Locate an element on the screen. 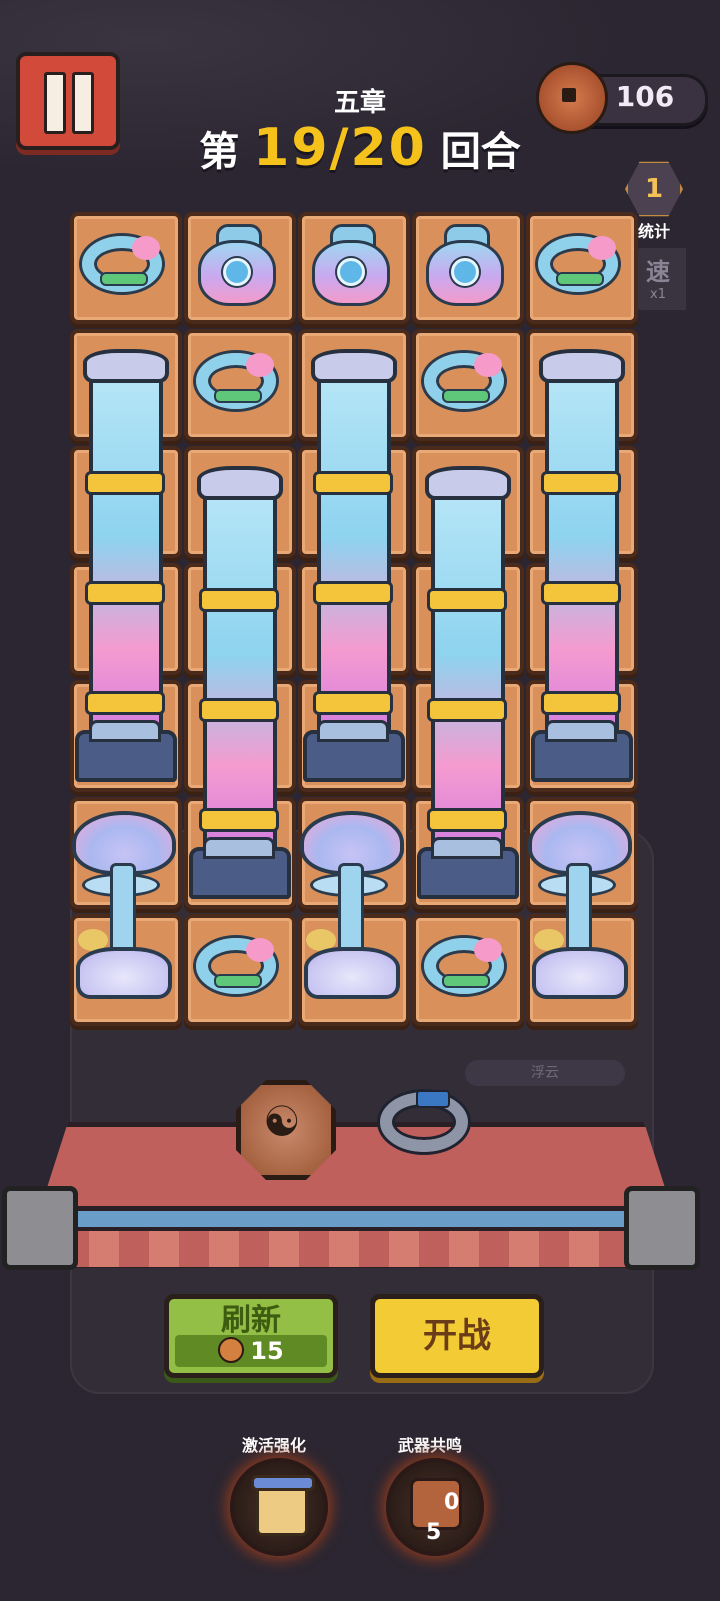 The image size is (720, 1601). round-suffix: 回合 is located at coordinates (480, 152).